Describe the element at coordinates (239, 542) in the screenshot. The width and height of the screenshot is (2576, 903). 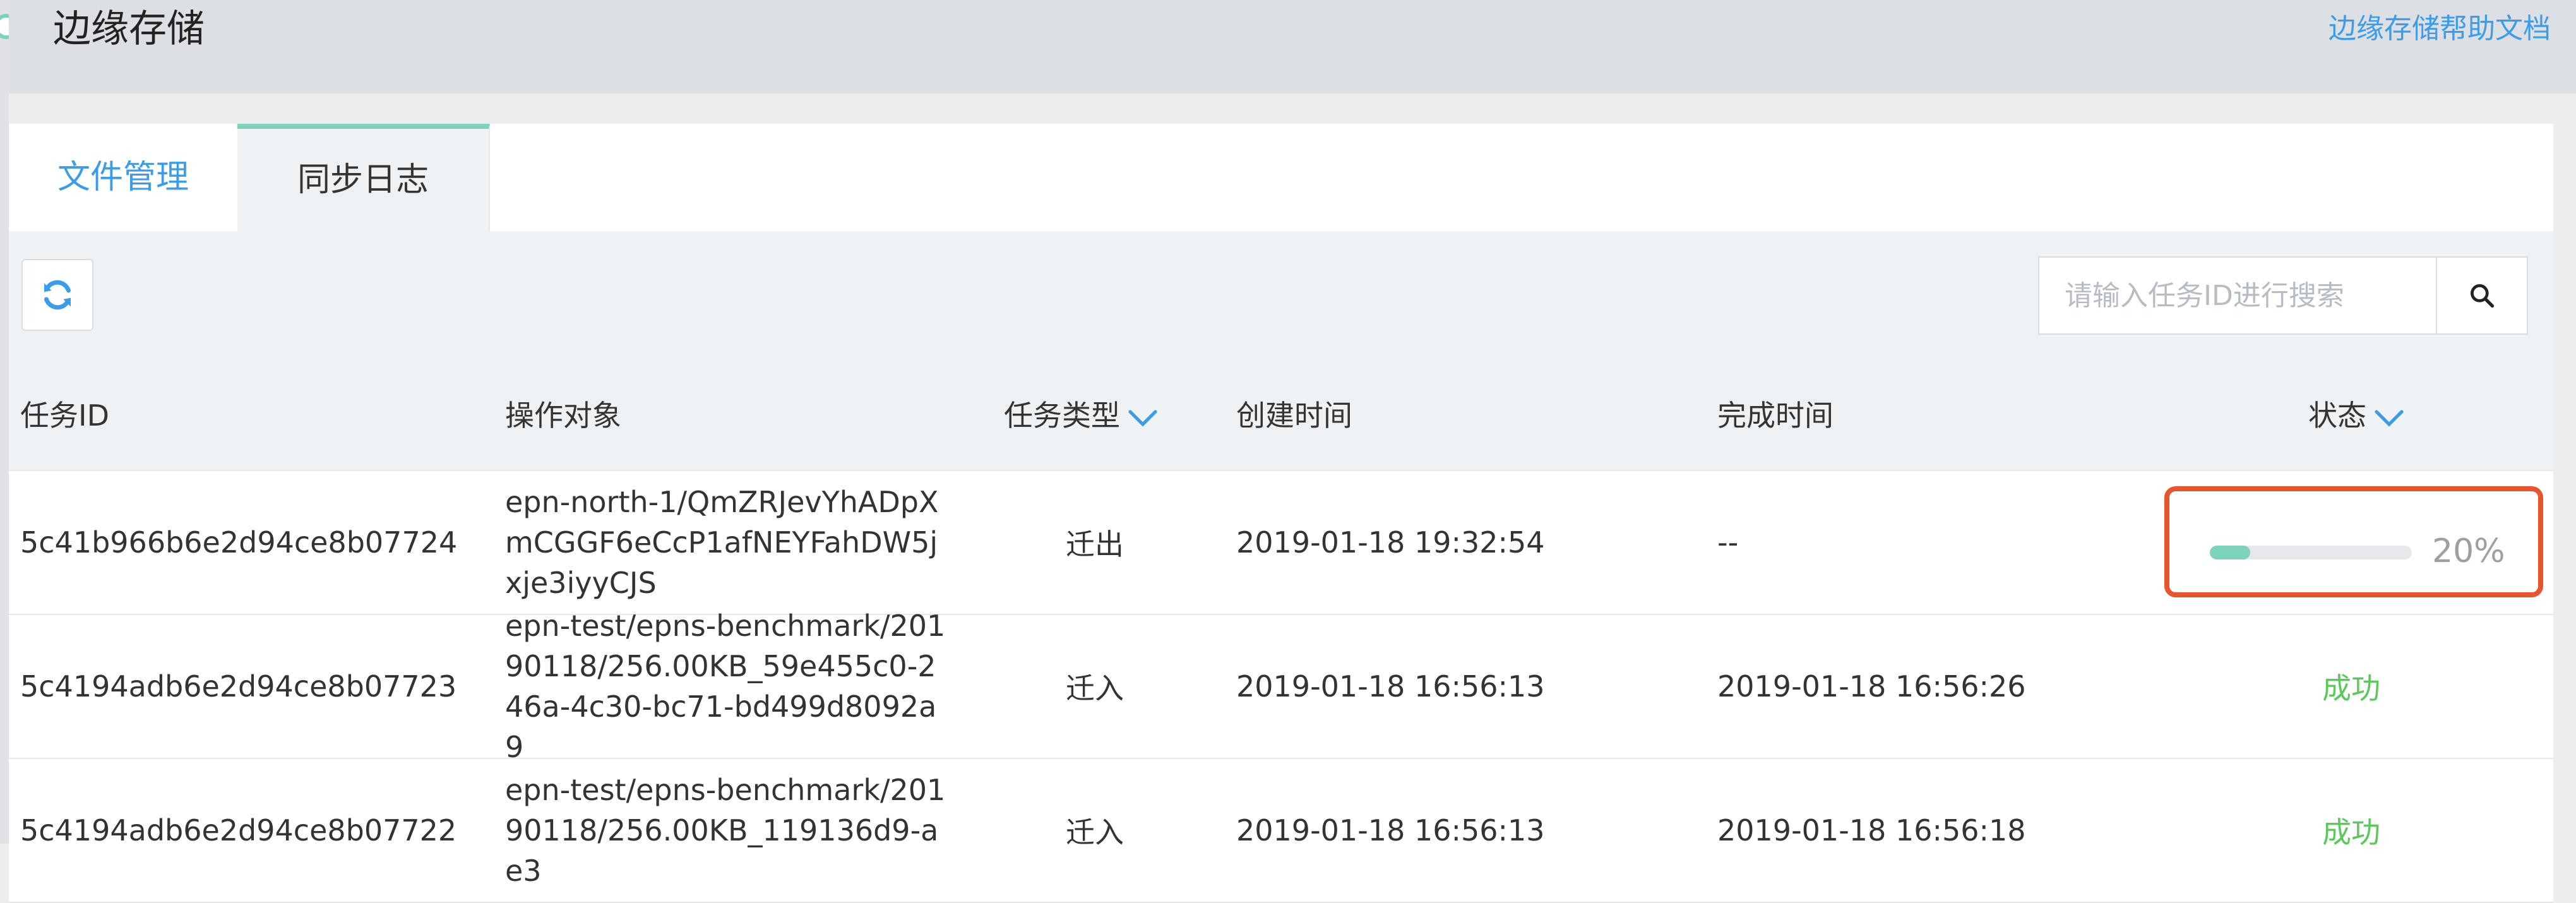
I see `cell-task-id: 5c41b966b6e2d94ce8b07724` at that location.